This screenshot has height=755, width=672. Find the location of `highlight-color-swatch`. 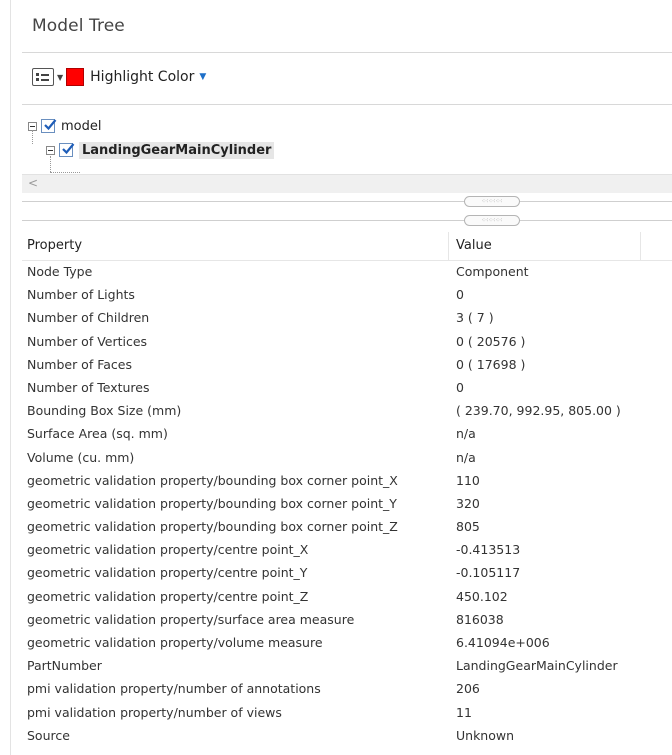

highlight-color-swatch is located at coordinates (75, 77).